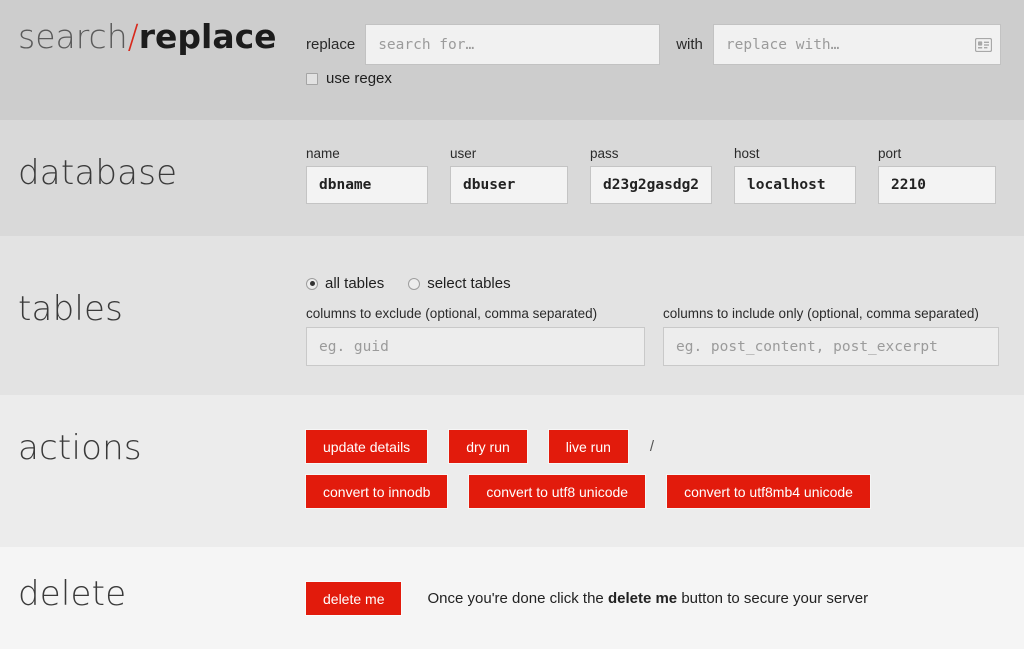  Describe the element at coordinates (475, 346) in the screenshot. I see `columns-exclude-input` at that location.